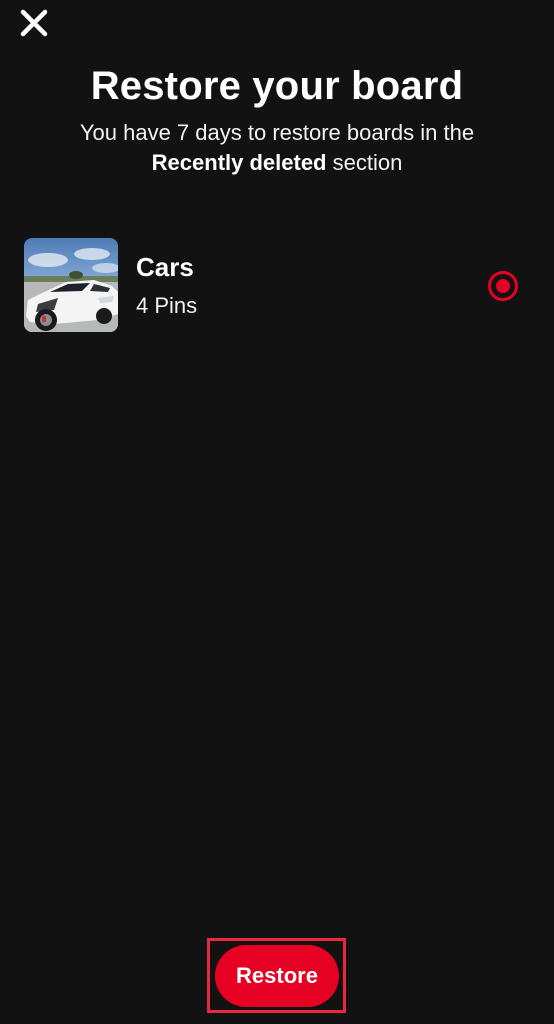 The image size is (554, 1024). I want to click on board-pin-count: 4 Pins, so click(167, 305).